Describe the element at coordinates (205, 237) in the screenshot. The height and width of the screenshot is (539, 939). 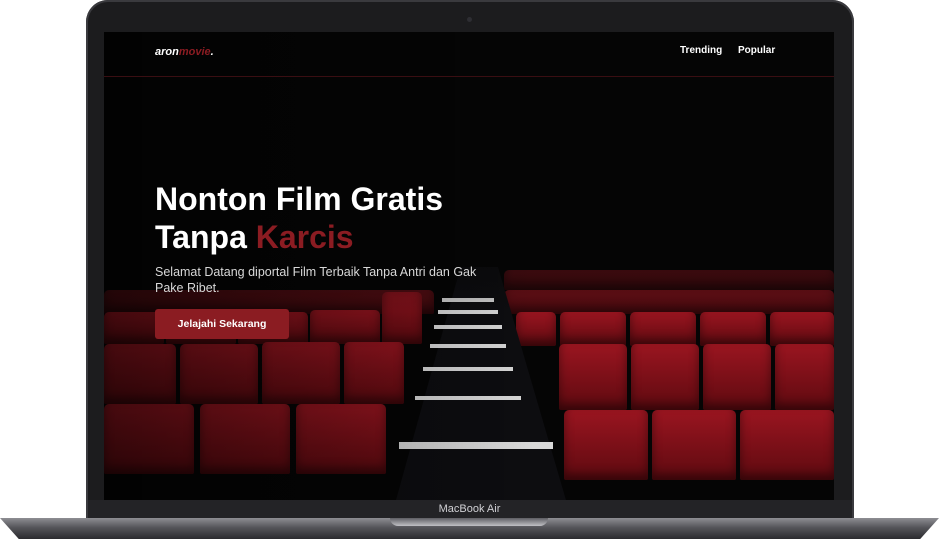
I see `hero-title-line2: Tanpa` at that location.